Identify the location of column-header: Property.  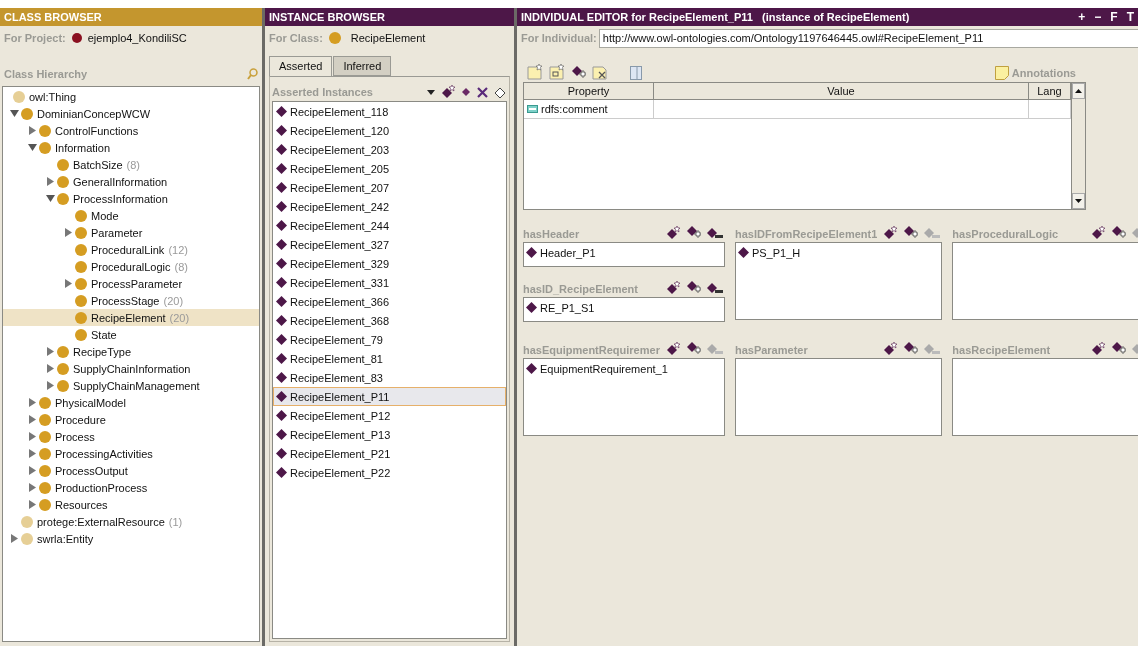
(589, 91).